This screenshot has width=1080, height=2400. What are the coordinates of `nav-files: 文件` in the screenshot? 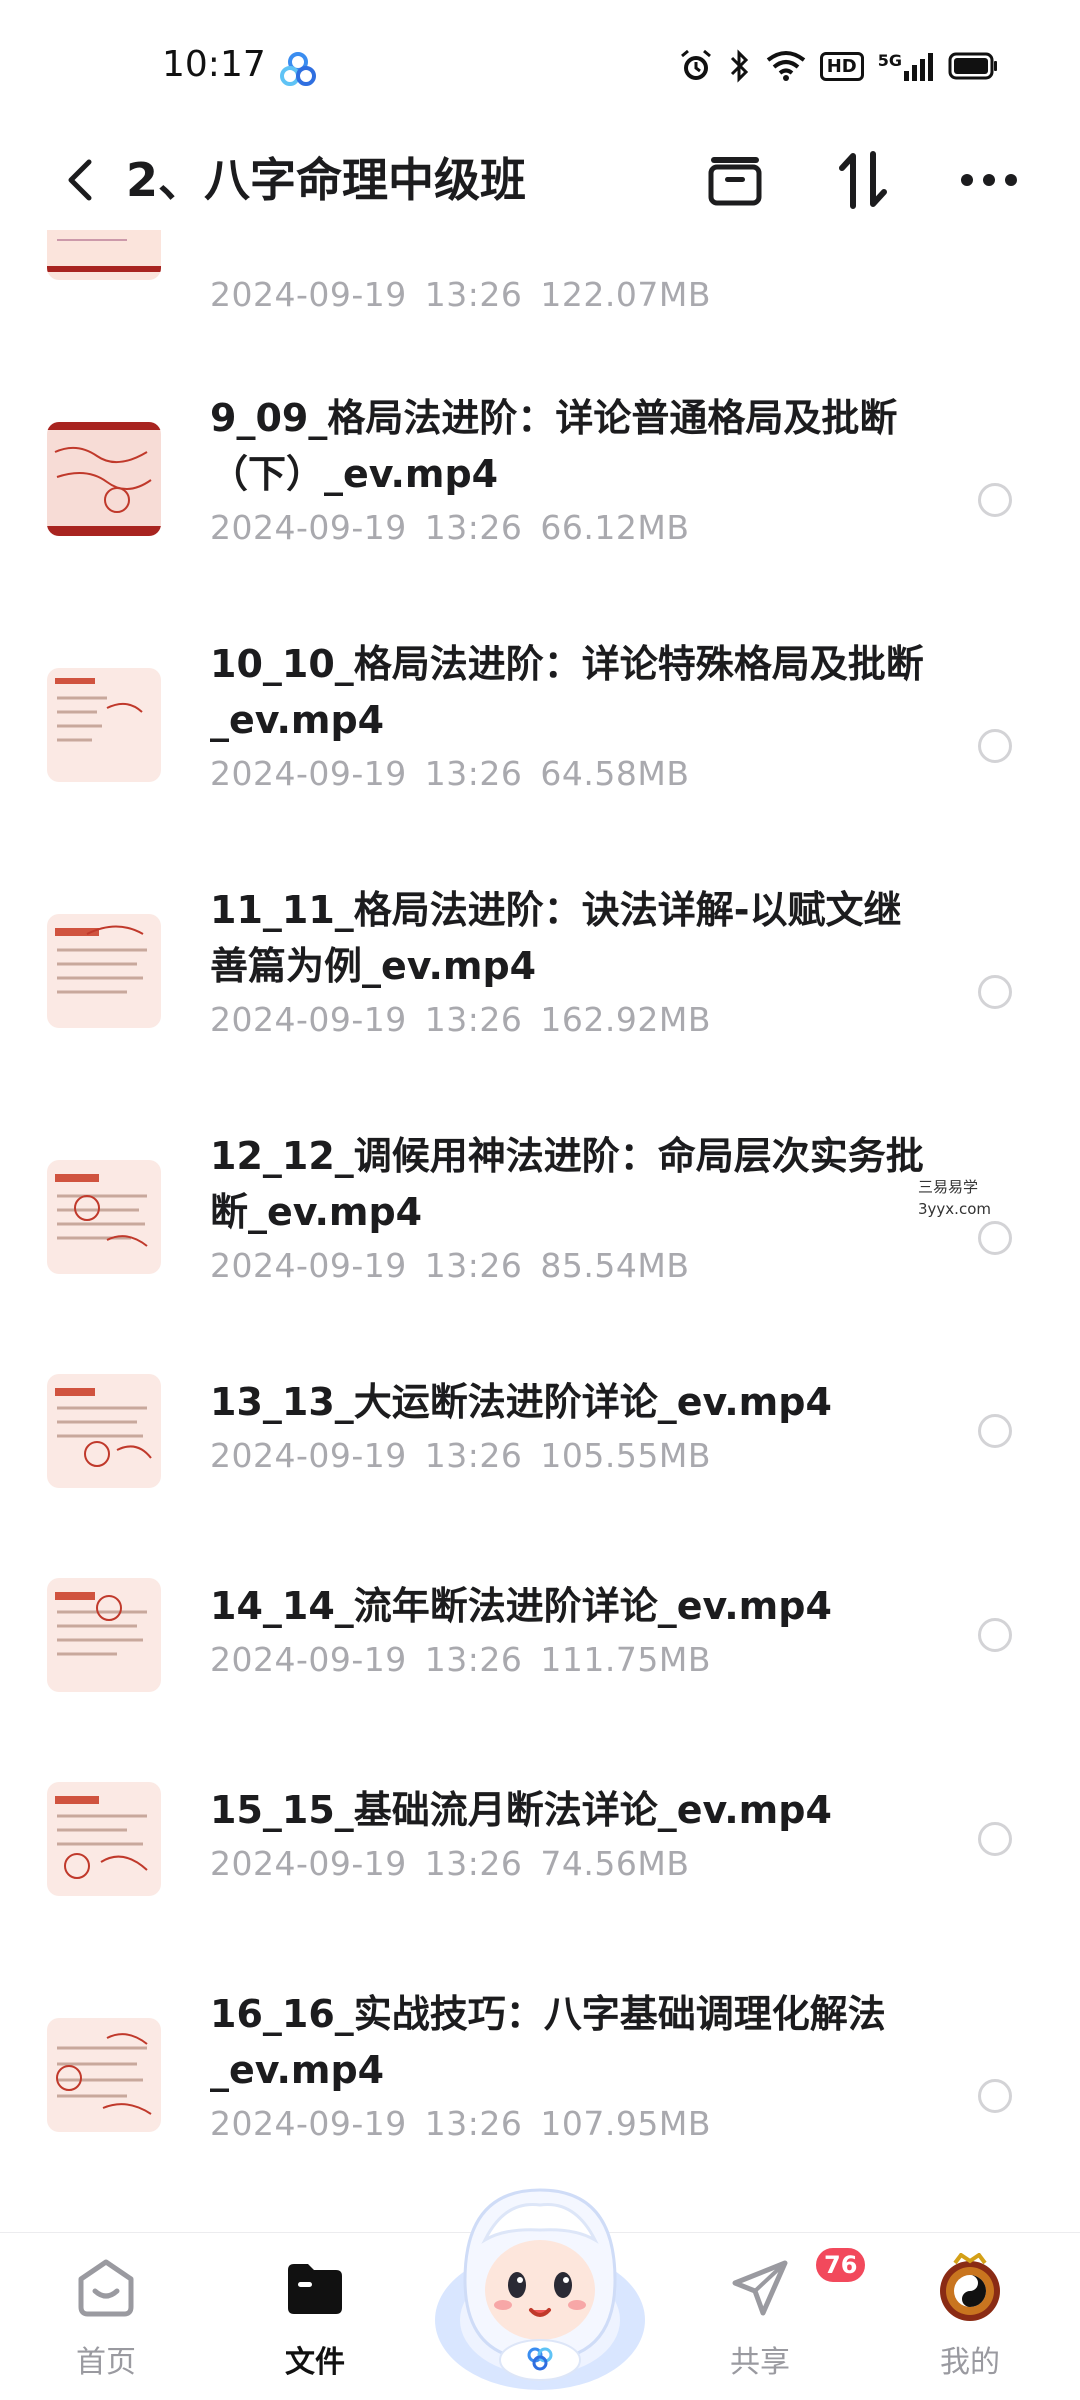 It's located at (315, 2323).